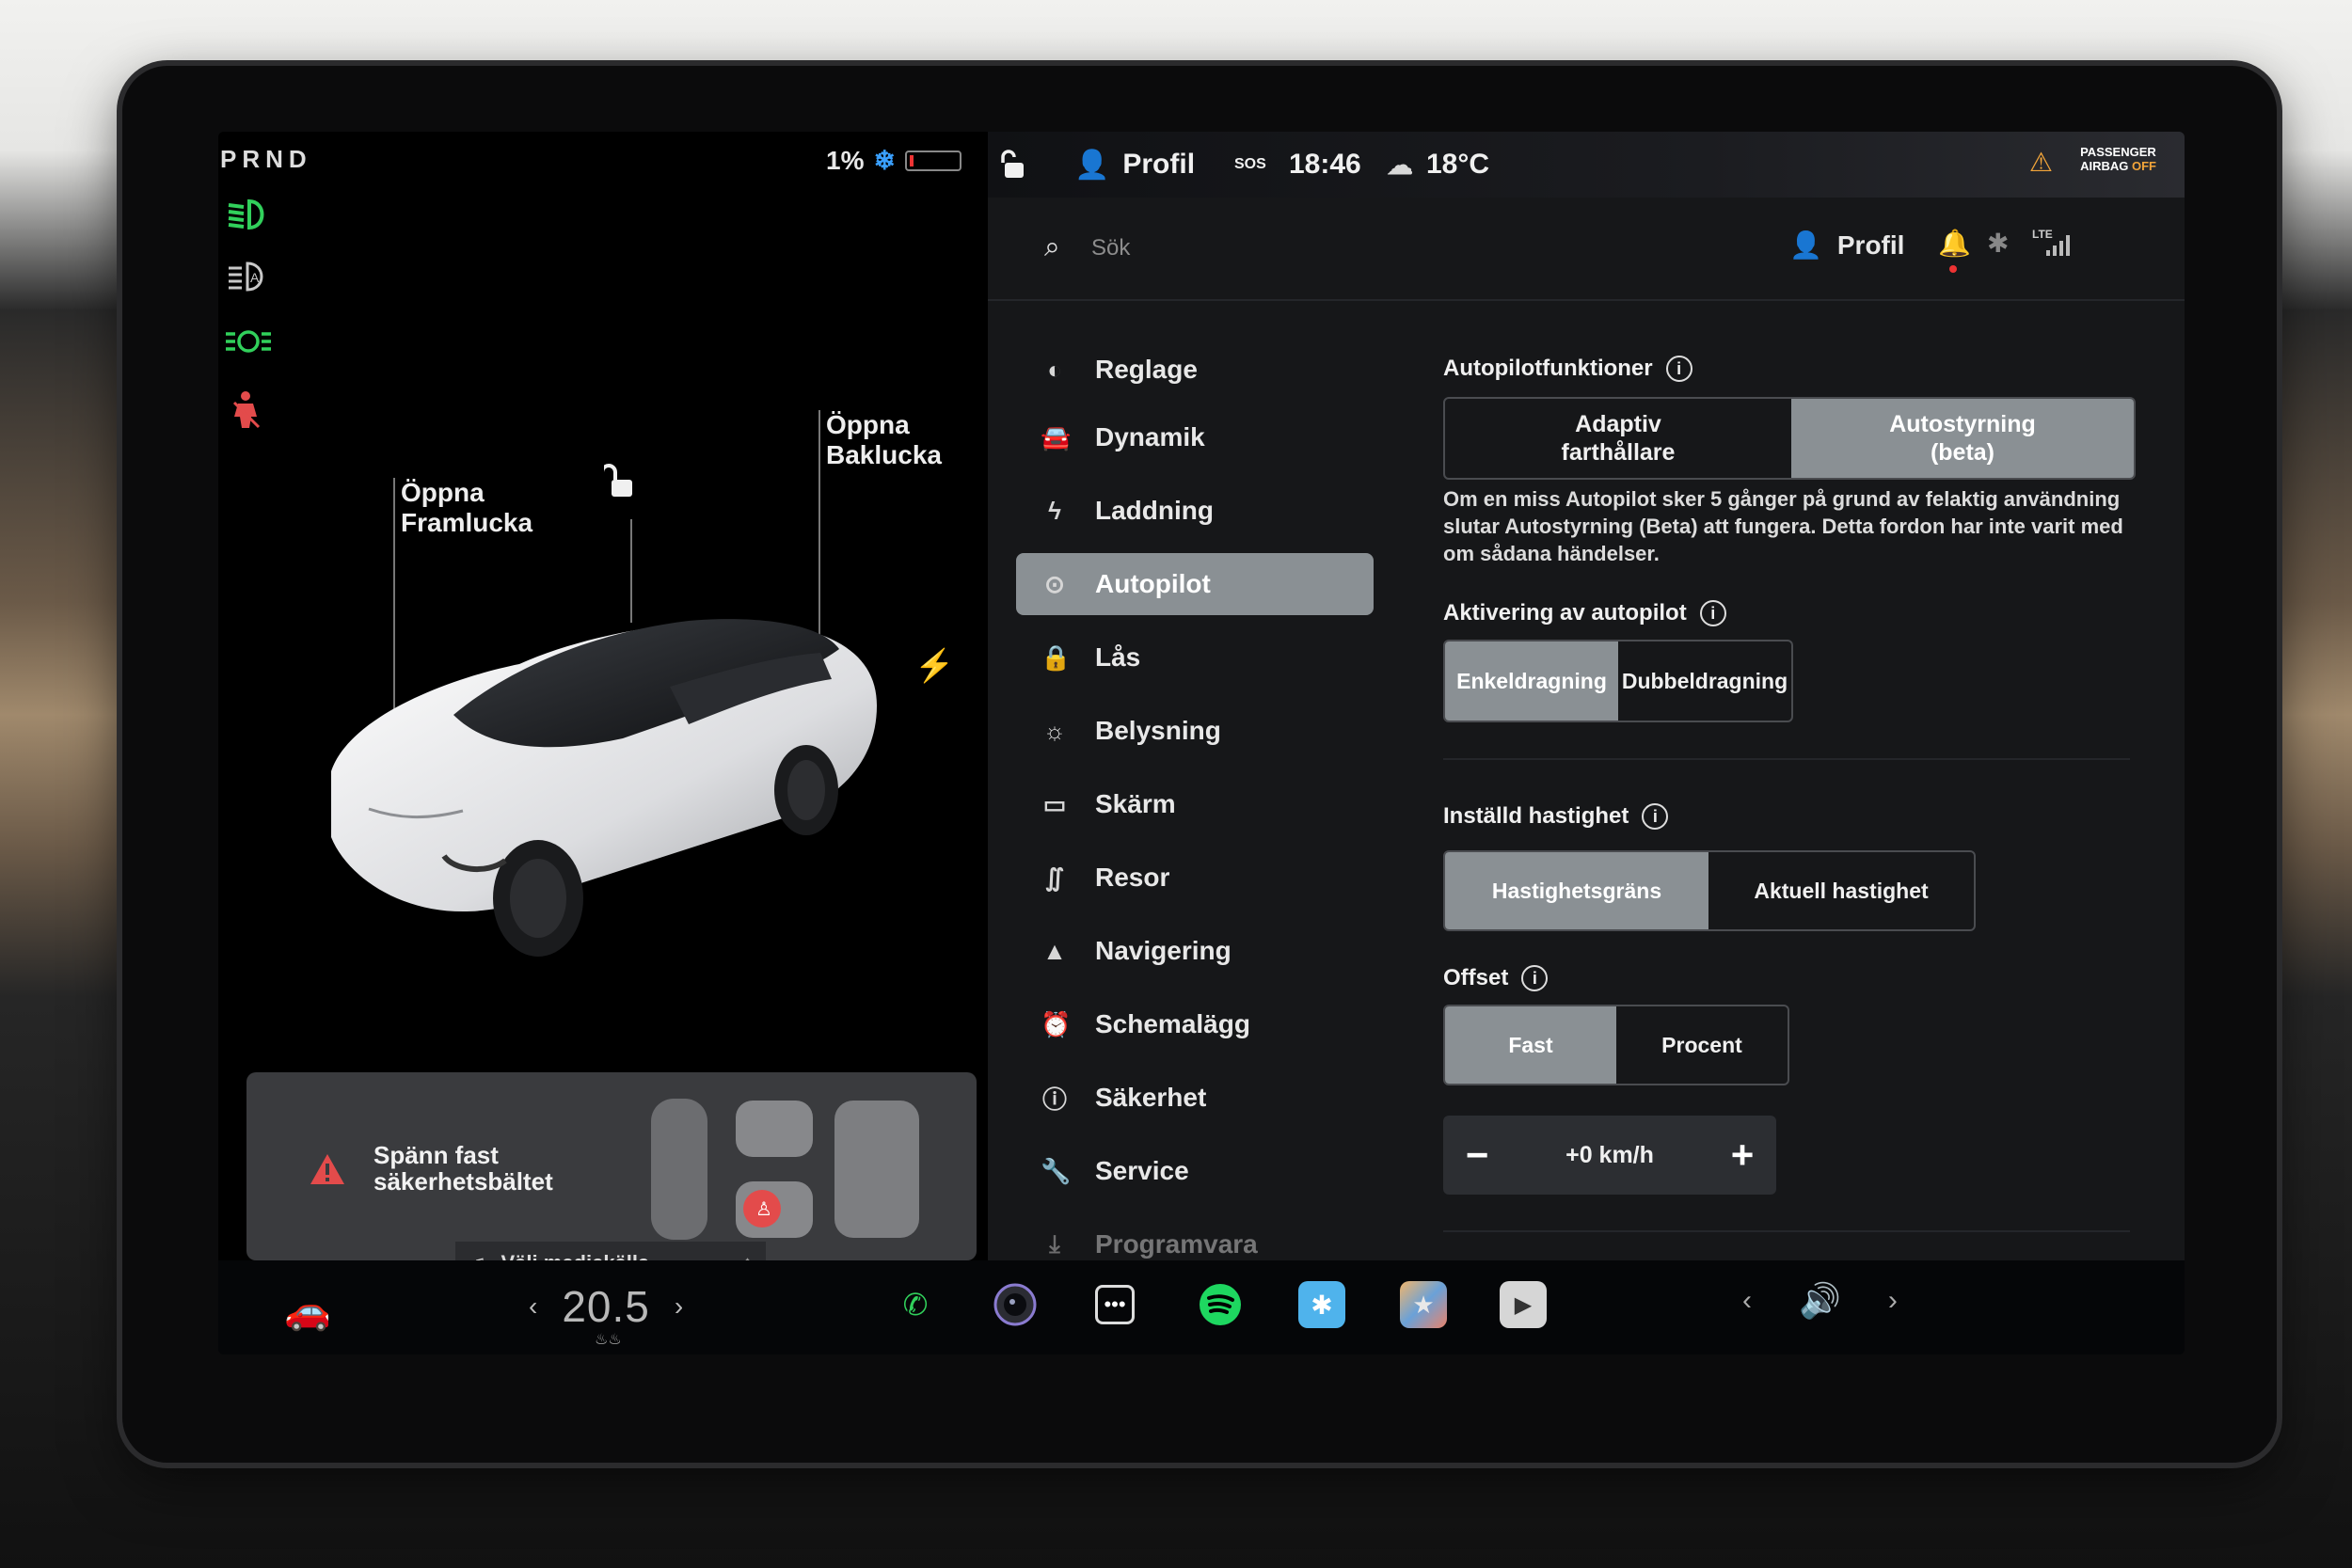  I want to click on wrench-icon: 🔧, so click(1056, 1170).